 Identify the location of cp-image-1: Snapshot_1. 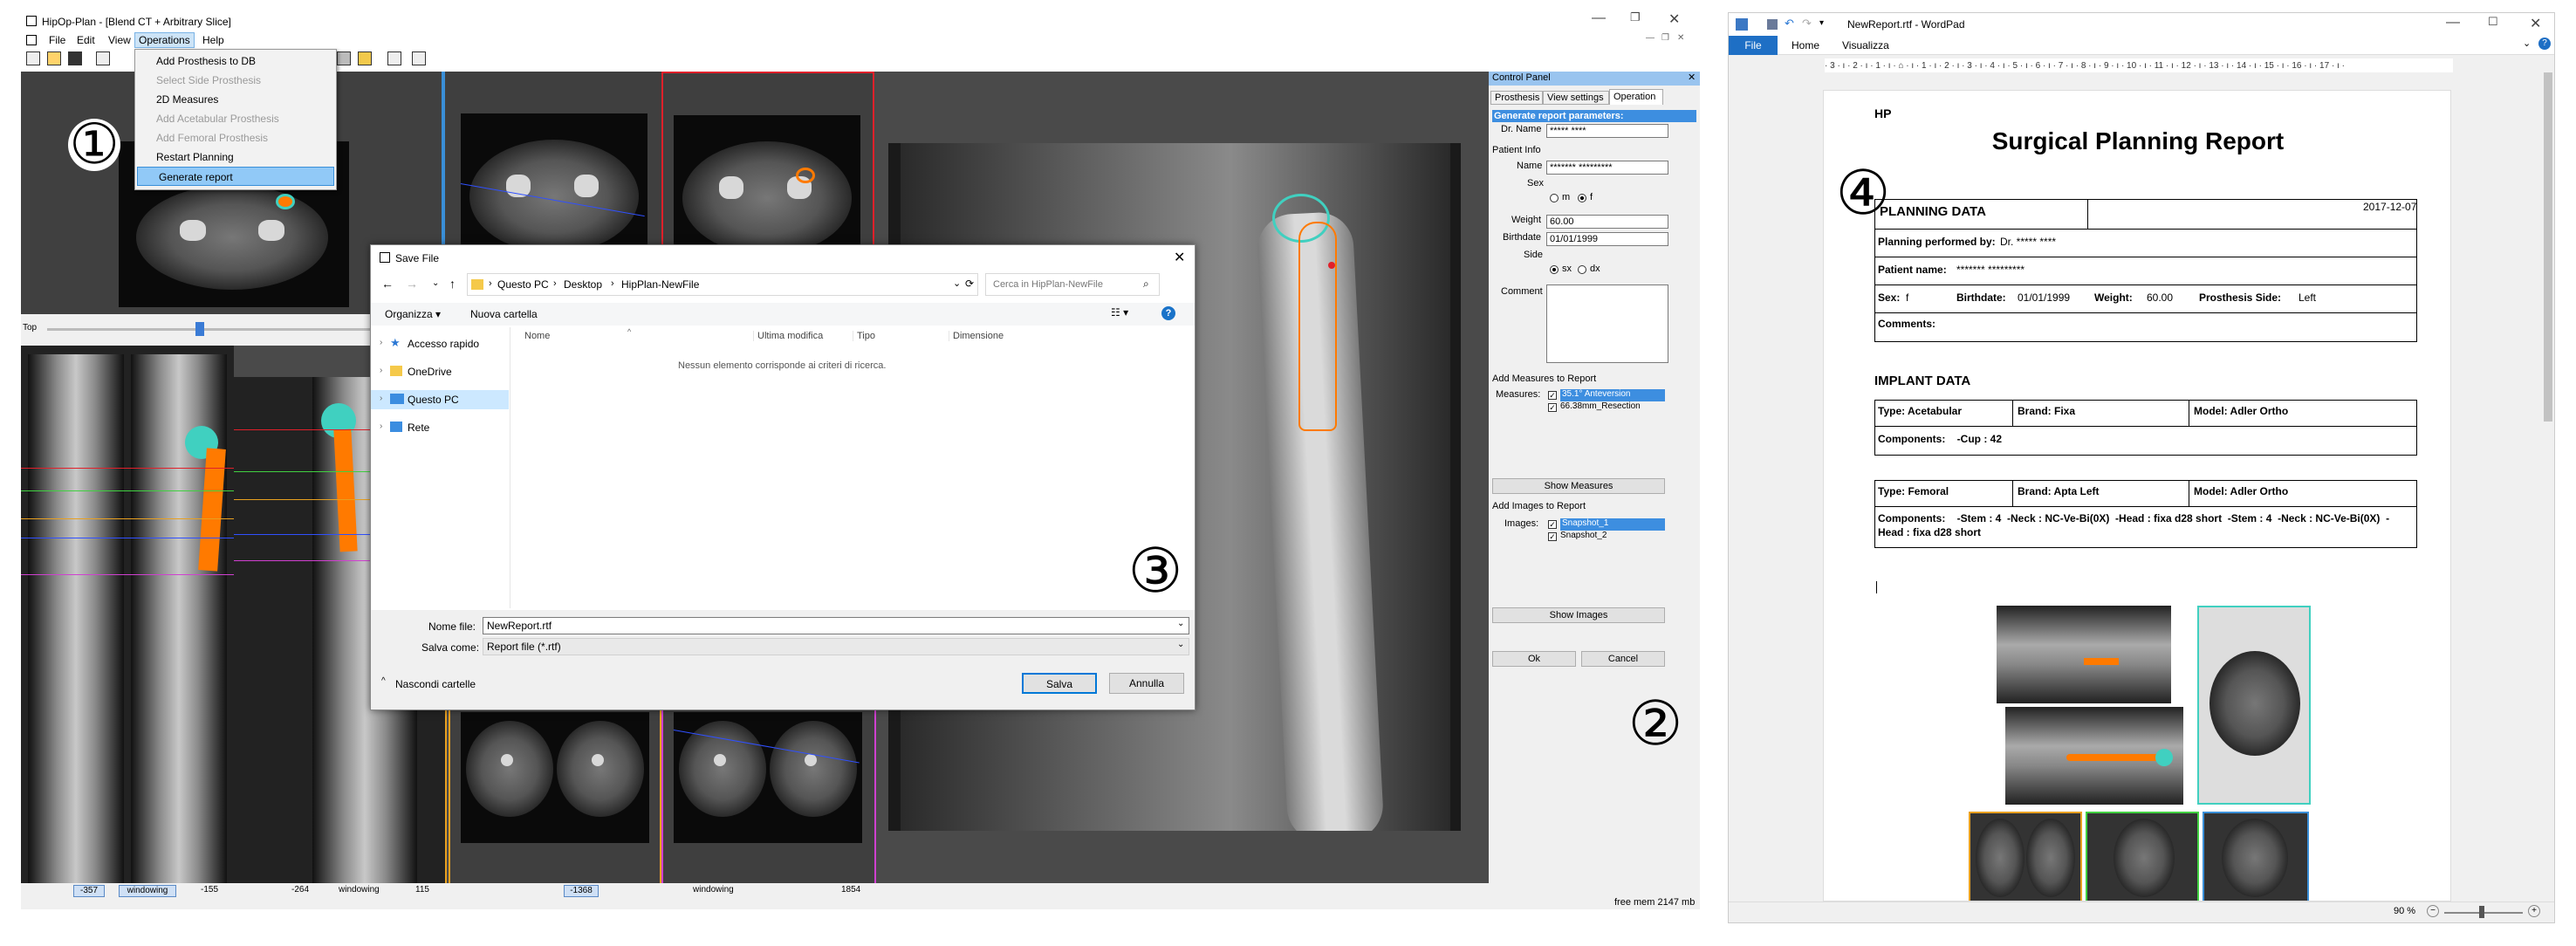
(1613, 524).